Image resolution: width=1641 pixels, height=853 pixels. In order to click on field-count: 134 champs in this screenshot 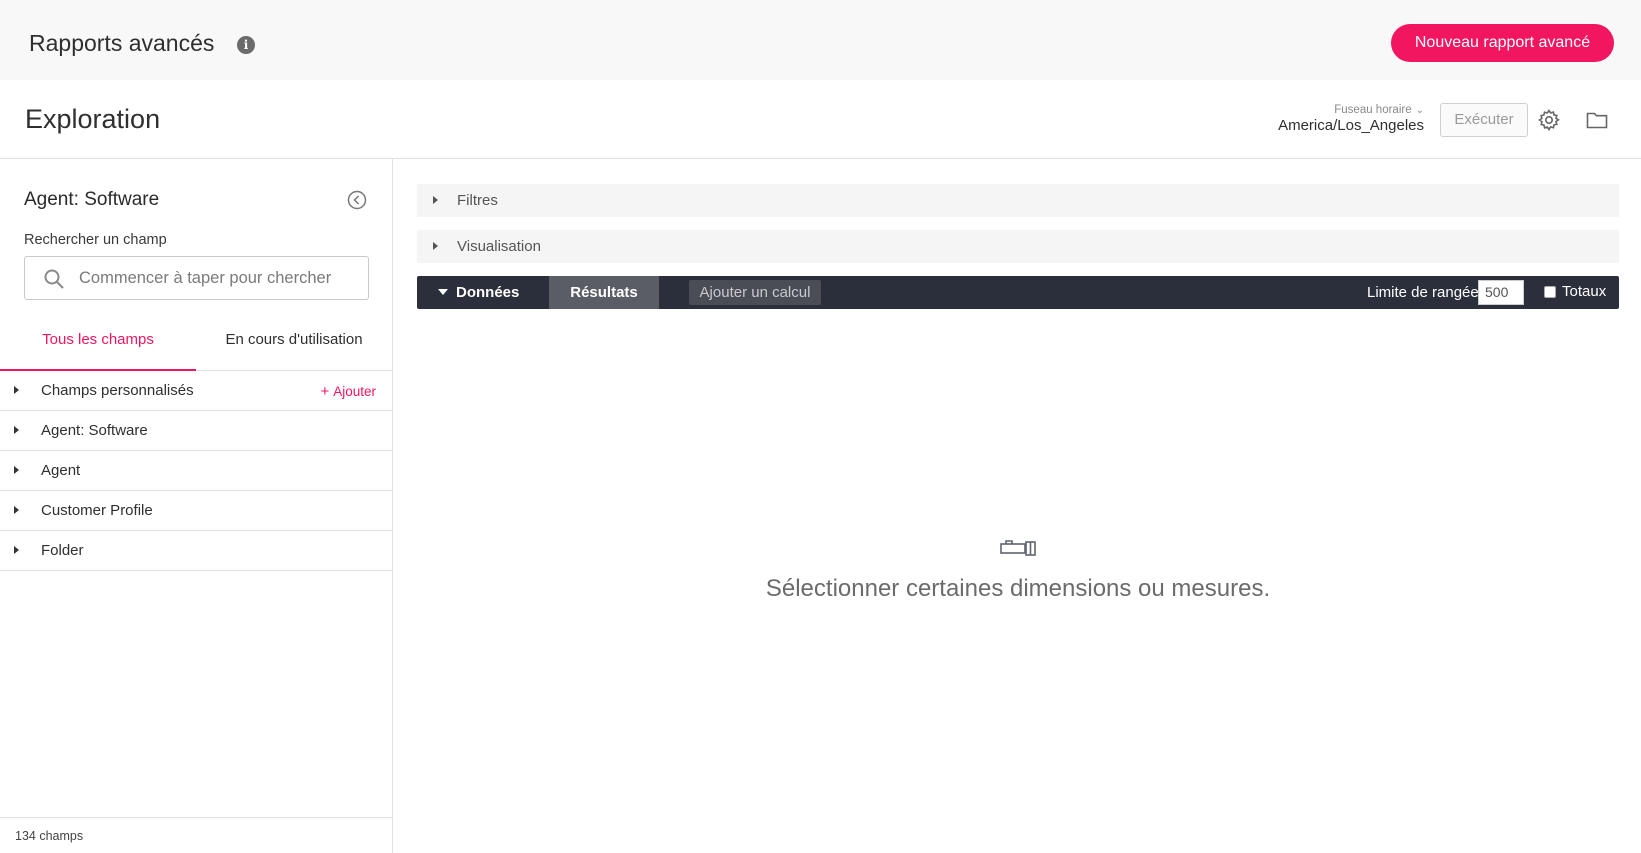, I will do `click(49, 836)`.